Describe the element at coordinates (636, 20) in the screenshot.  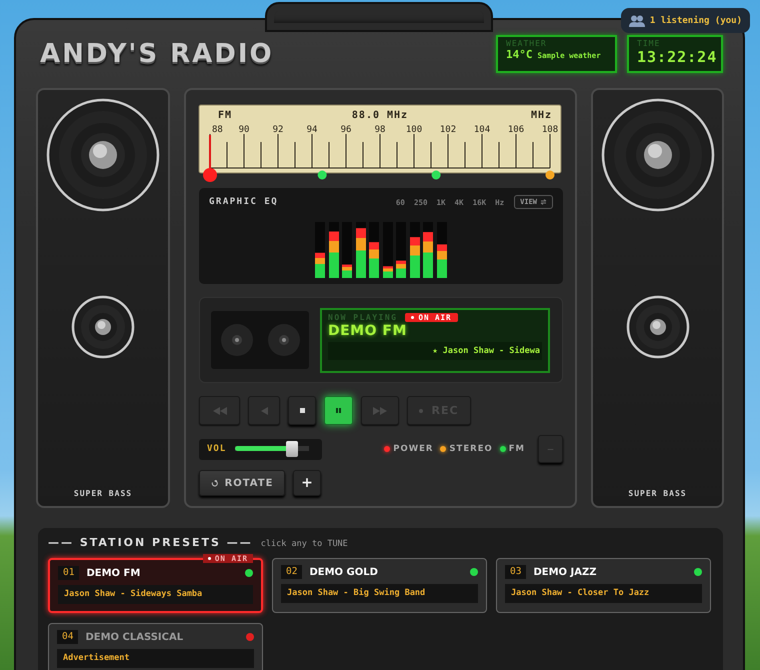
I see `people-icon` at that location.